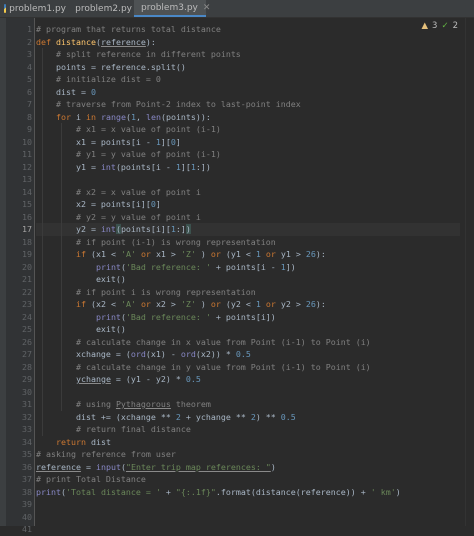 The image size is (474, 536). I want to click on code-line: print('Bad reference: ' + points[i]), so click(156, 317).